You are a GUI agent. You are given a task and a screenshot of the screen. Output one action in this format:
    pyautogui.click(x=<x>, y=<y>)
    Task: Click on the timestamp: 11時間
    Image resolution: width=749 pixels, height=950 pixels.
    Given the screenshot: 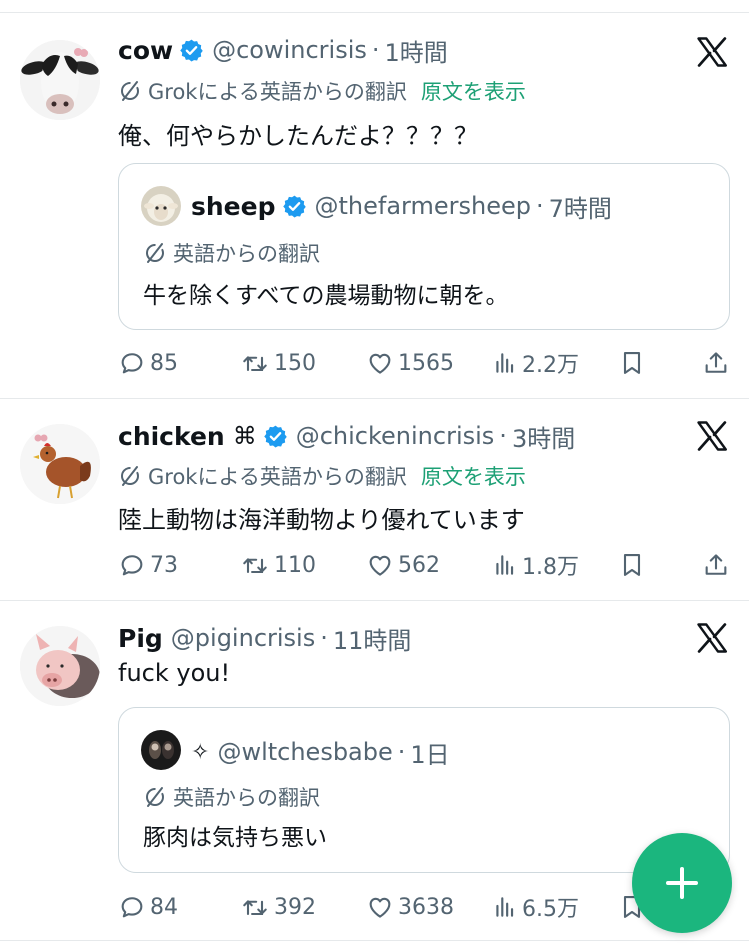 What is the action you would take?
    pyautogui.click(x=372, y=638)
    